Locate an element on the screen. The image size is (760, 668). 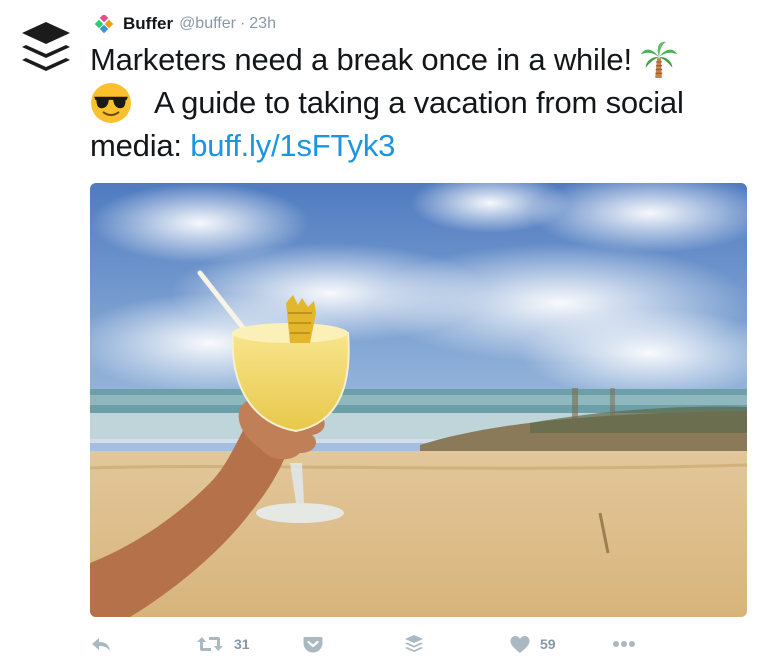
tweet-actions: 31 59 is located at coordinates (420, 644).